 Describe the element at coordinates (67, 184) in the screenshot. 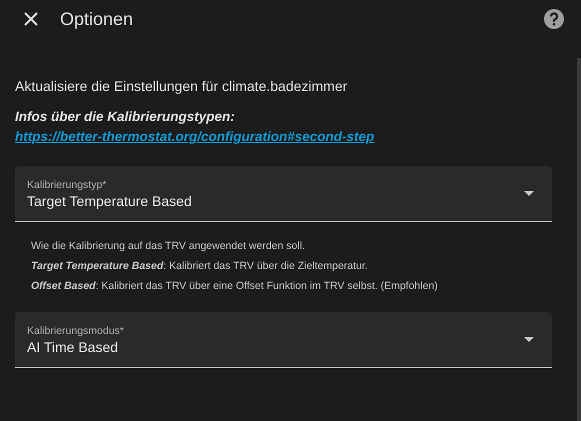

I see `field-label: Kalibrierungstyp*` at that location.